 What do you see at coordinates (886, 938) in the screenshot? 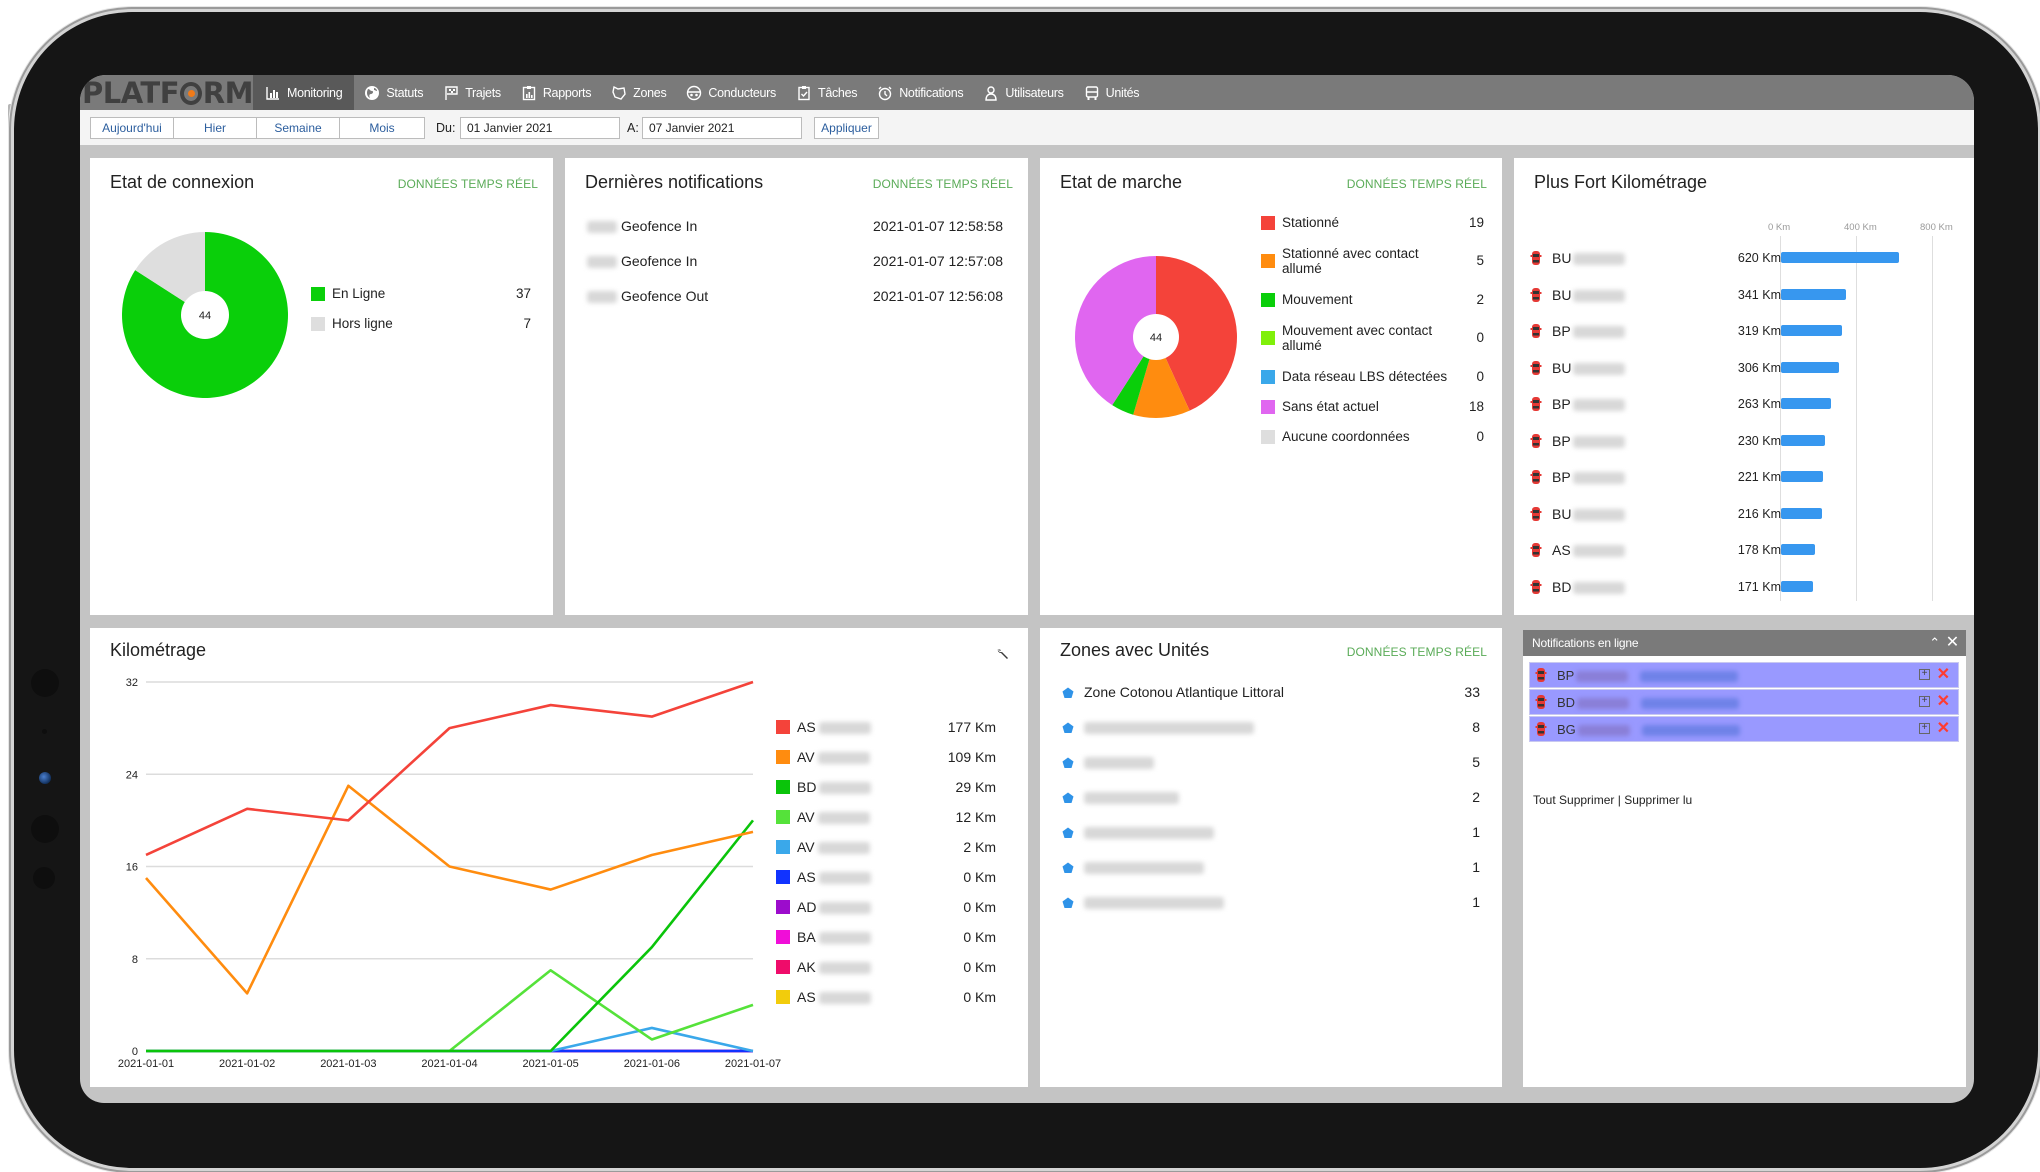
I see `legend-item: BA 0 Km` at bounding box center [886, 938].